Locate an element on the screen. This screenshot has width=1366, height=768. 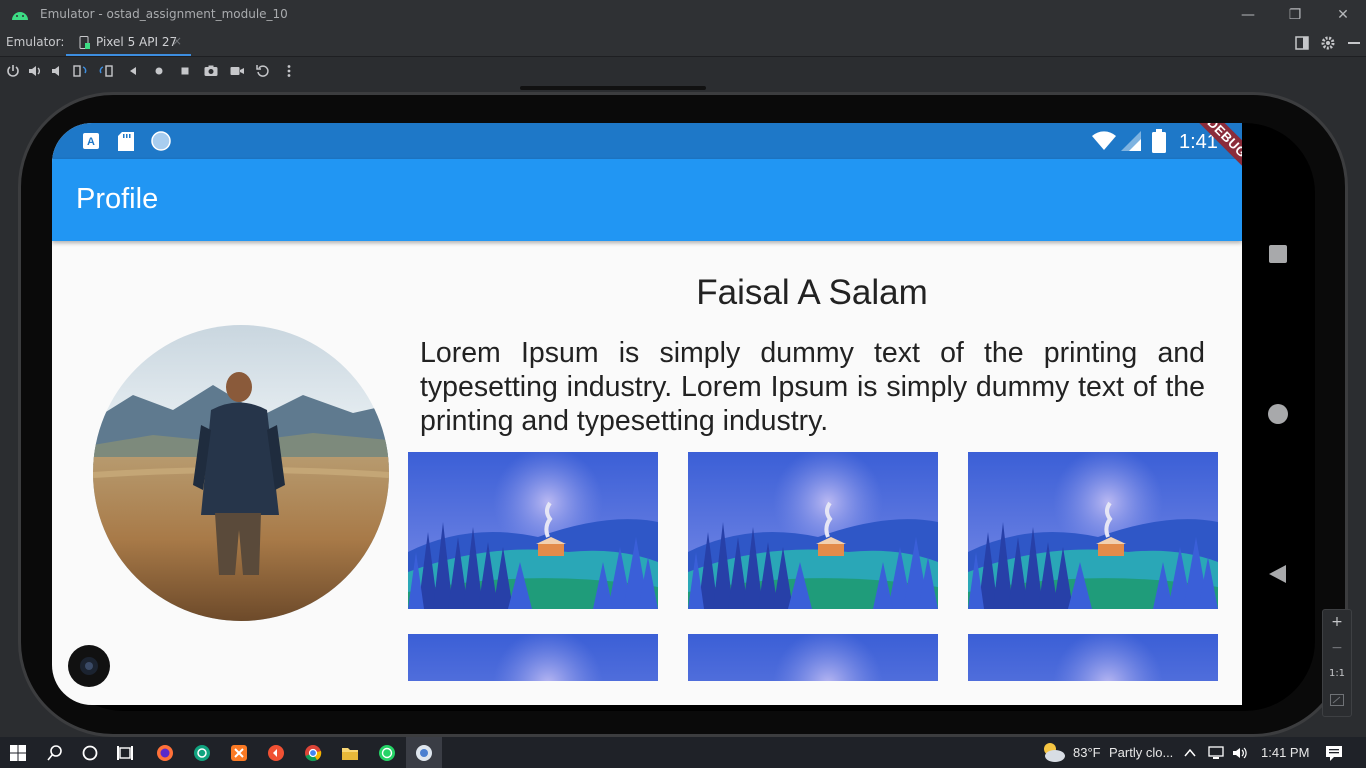
window-title: Emulator - ostad_assignment_module_10 is located at coordinates (164, 14).